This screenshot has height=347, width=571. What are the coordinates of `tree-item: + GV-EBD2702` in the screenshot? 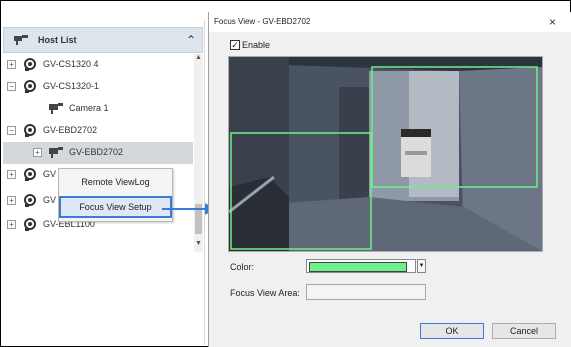 It's located at (98, 153).